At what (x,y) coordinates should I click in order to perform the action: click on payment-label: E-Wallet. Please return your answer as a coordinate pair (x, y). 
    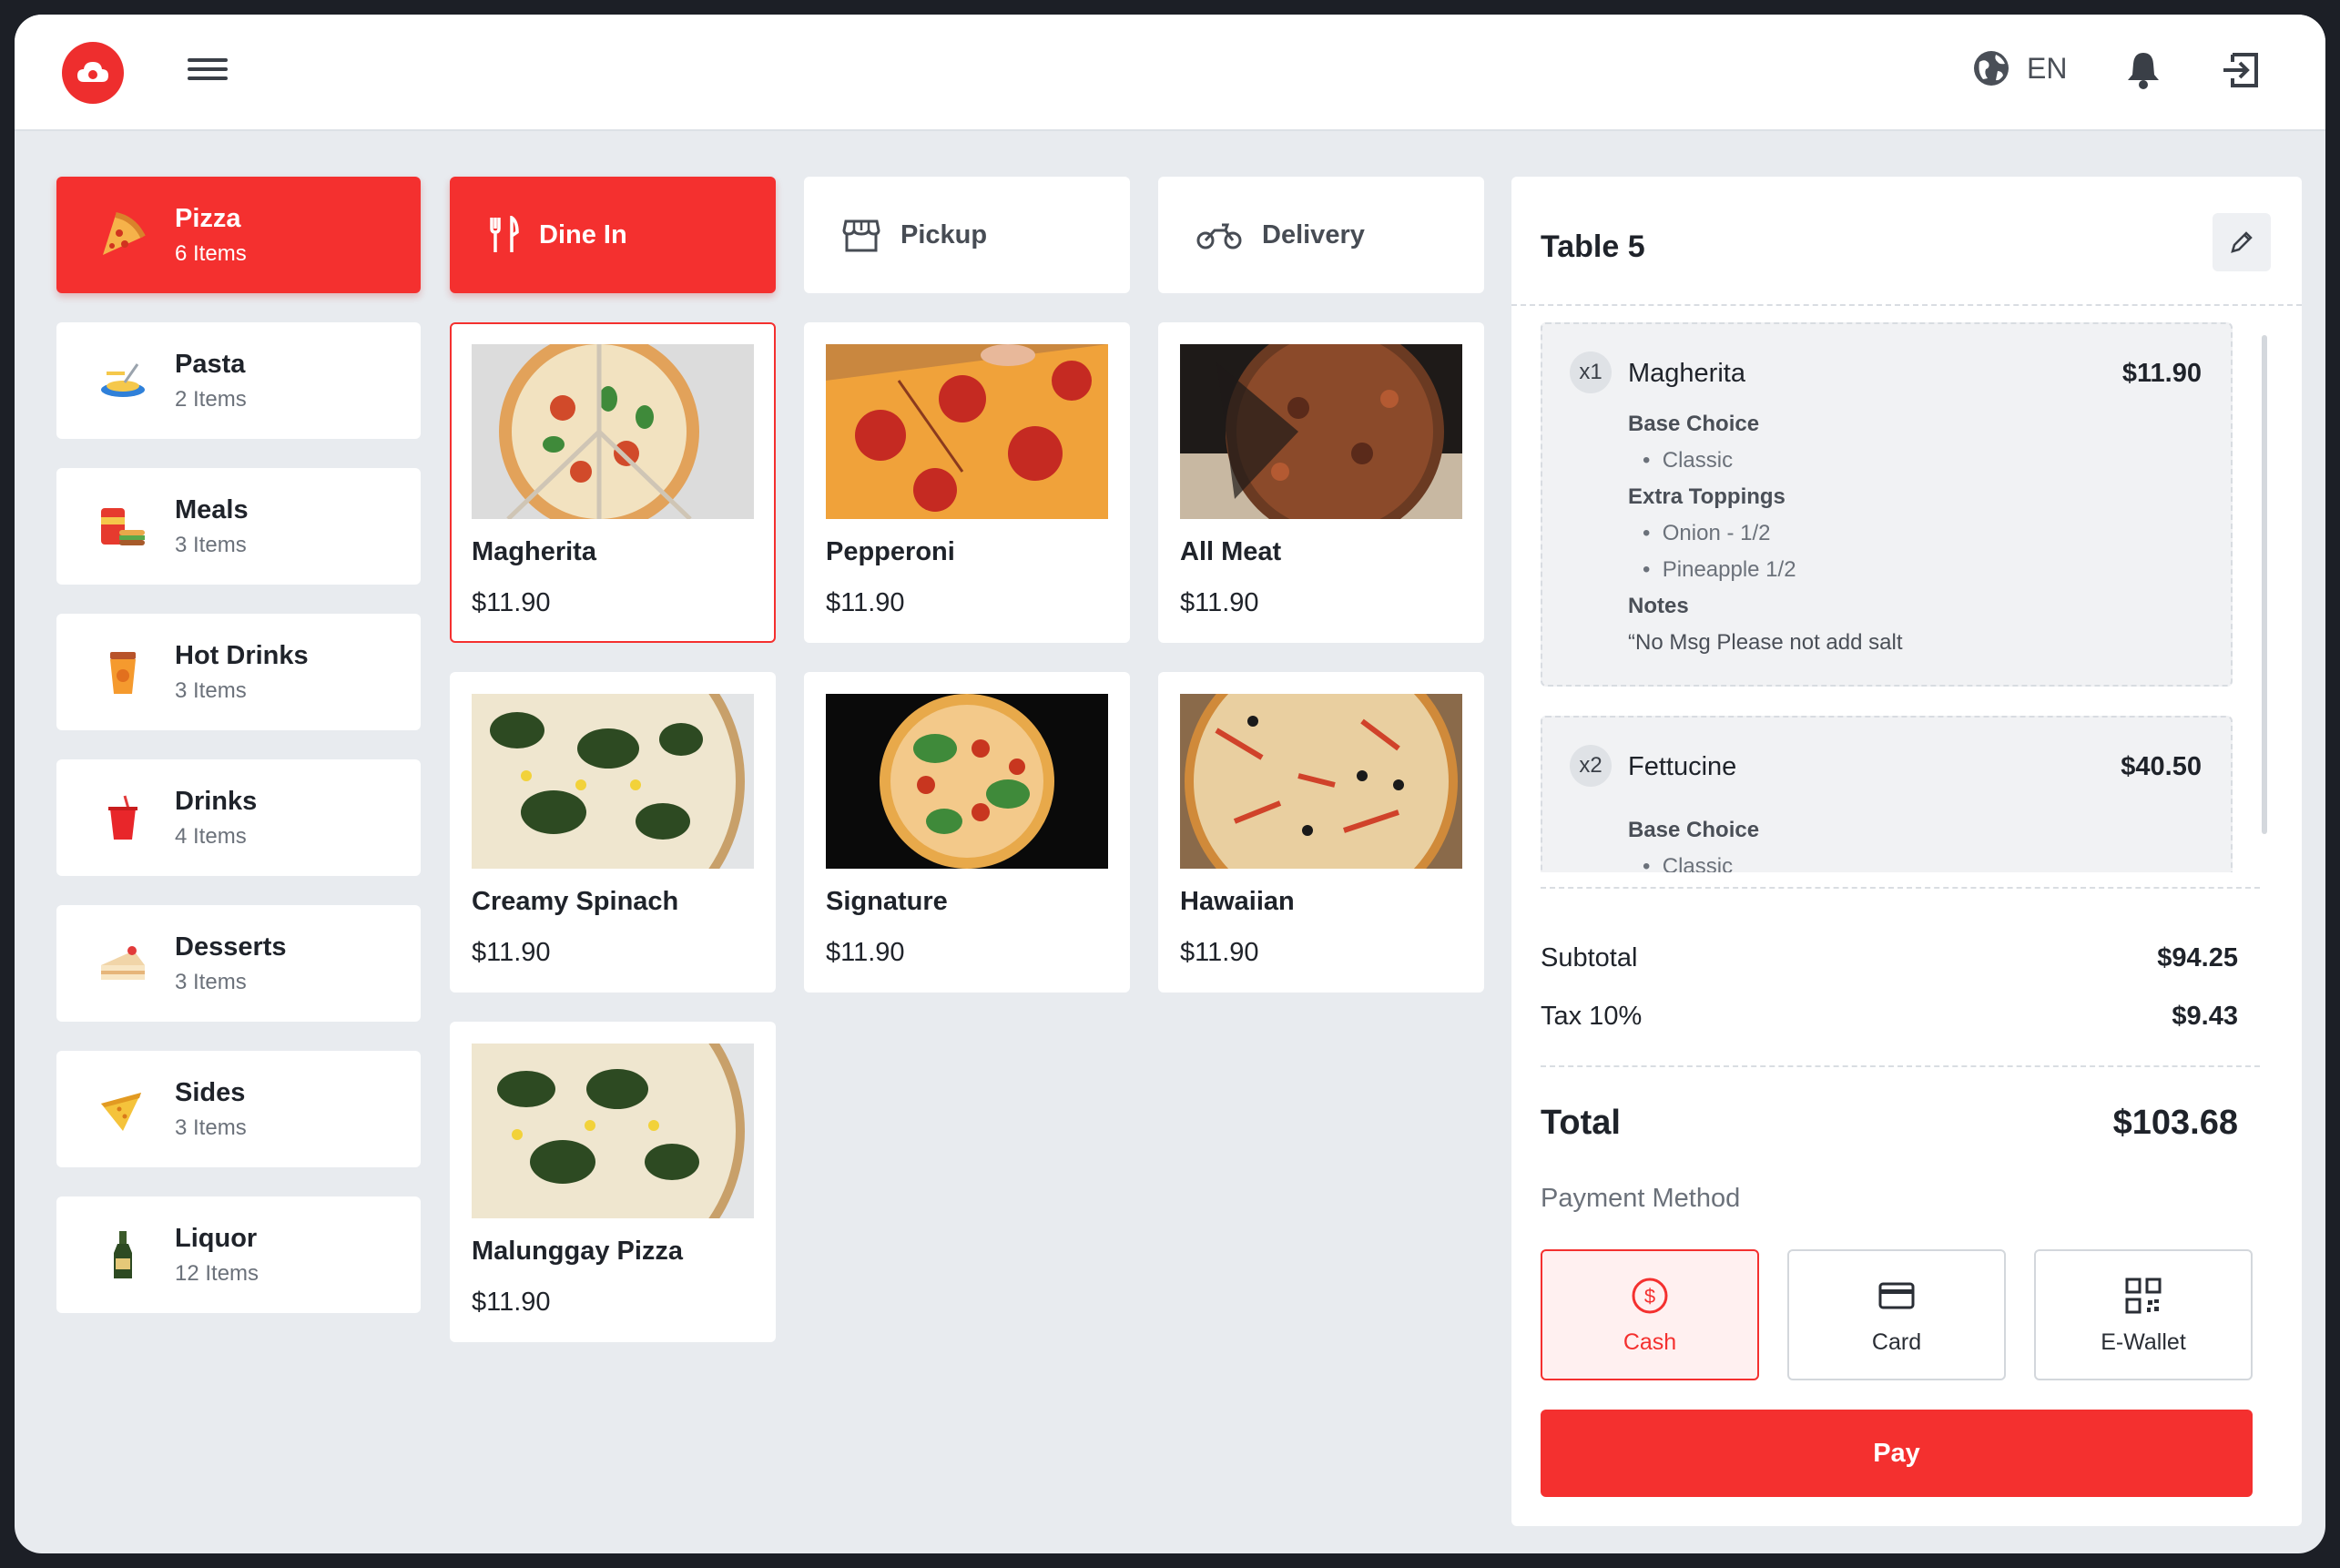
    Looking at the image, I should click on (2143, 1342).